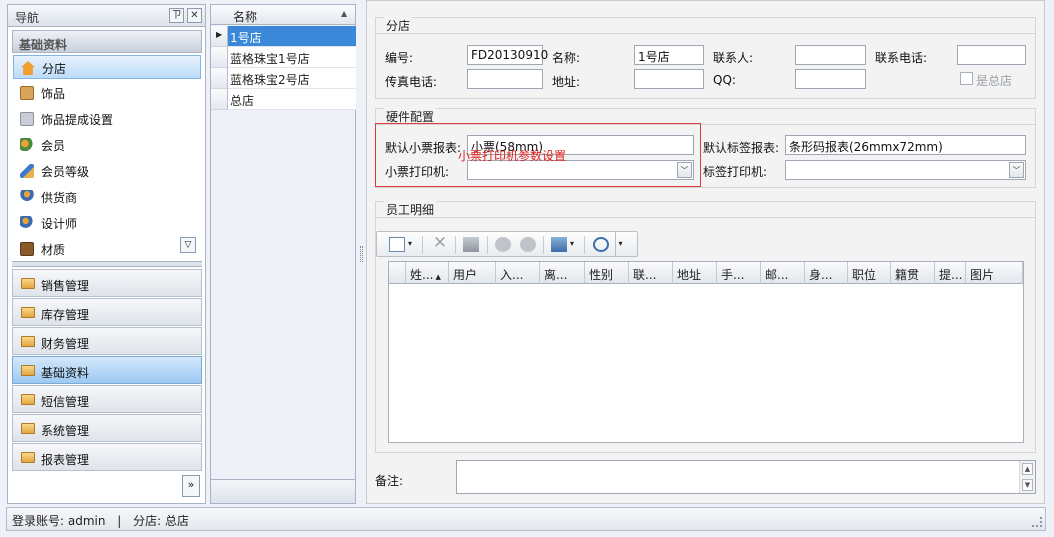 This screenshot has width=1054, height=537. What do you see at coordinates (735, 172) in the screenshot?
I see `label-printer-label: 标签打印机:` at bounding box center [735, 172].